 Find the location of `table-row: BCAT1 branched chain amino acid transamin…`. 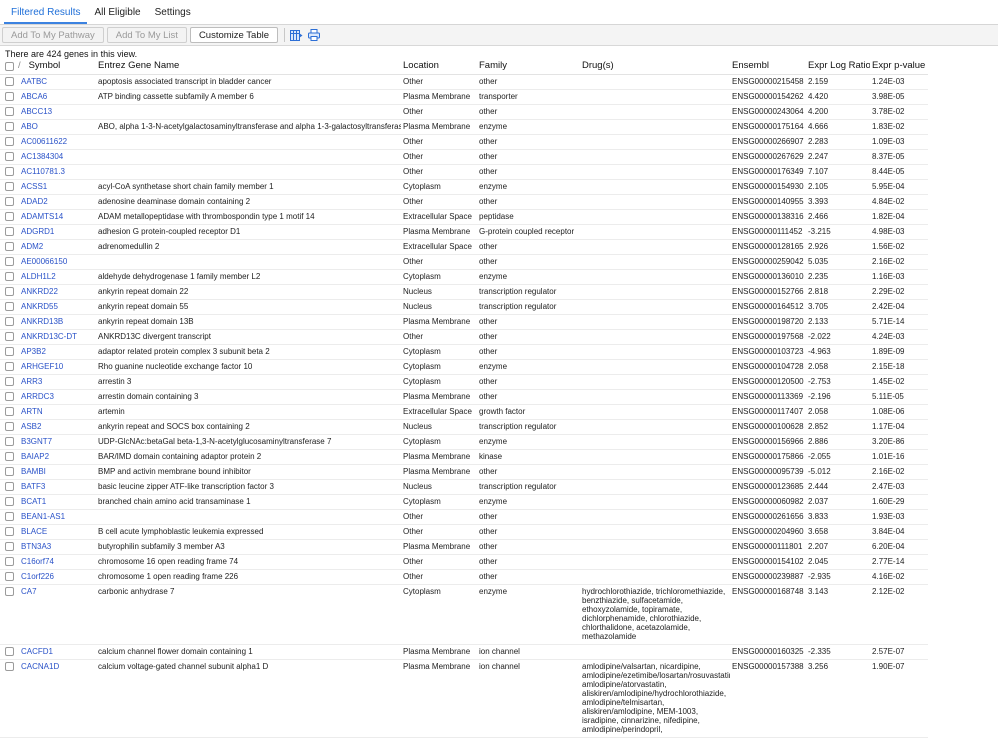

table-row: BCAT1 branched chain amino acid transamin… is located at coordinates (464, 502).